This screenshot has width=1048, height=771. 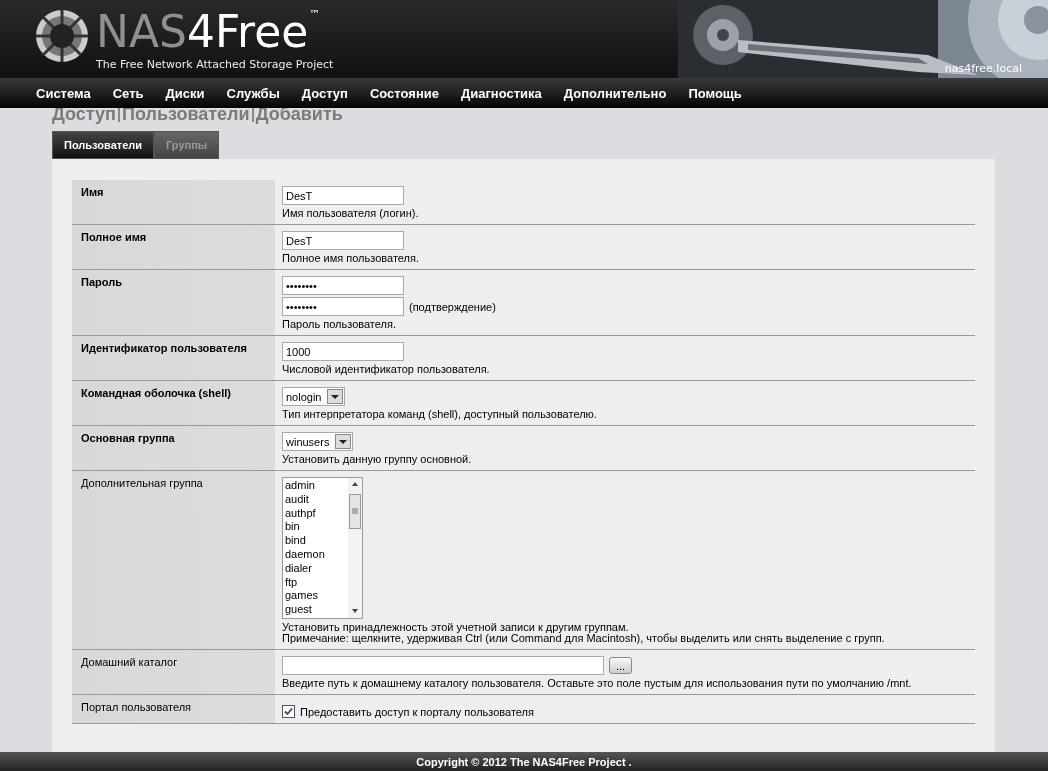 What do you see at coordinates (315, 513) in the screenshot?
I see `list-option: authpf` at bounding box center [315, 513].